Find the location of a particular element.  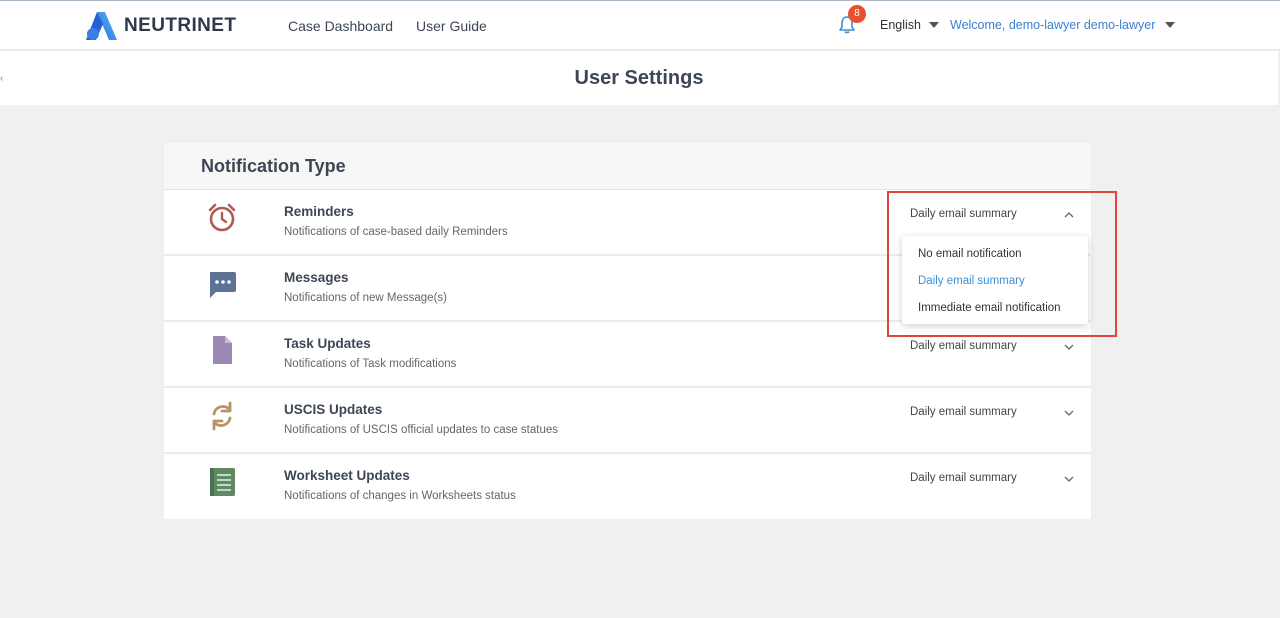

row-description: Notifications of new Message(s) is located at coordinates (365, 298).